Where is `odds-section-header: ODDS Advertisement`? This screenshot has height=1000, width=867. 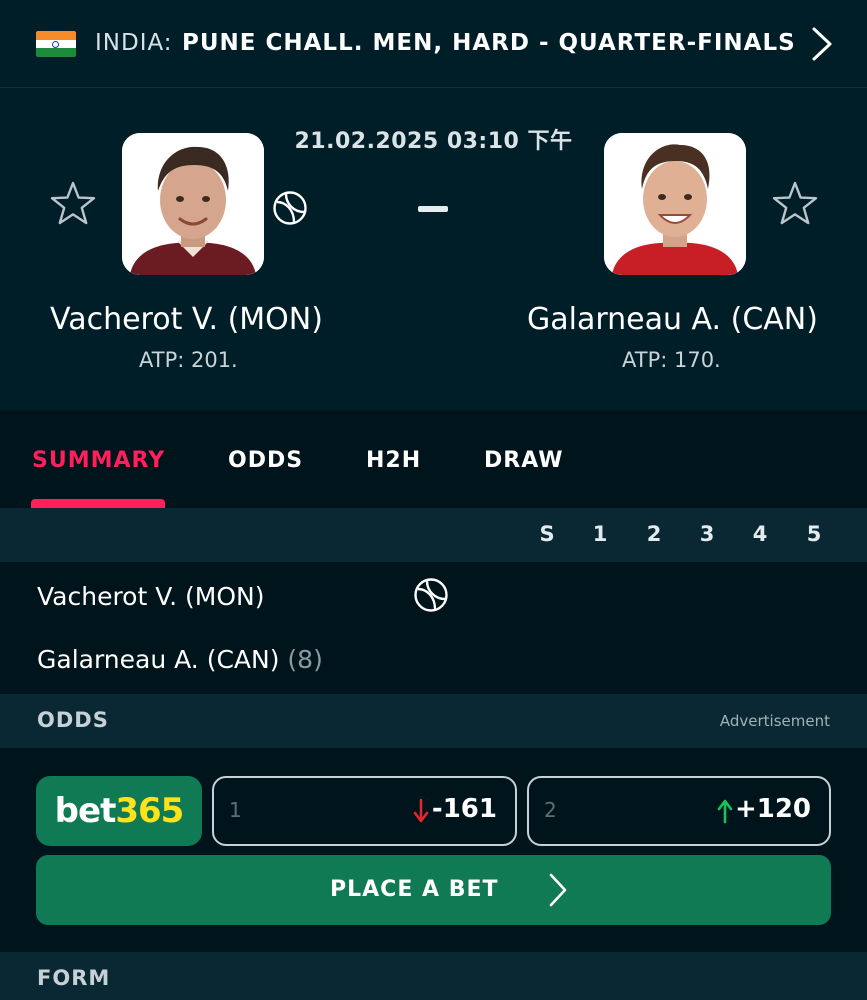
odds-section-header: ODDS Advertisement is located at coordinates (433, 721).